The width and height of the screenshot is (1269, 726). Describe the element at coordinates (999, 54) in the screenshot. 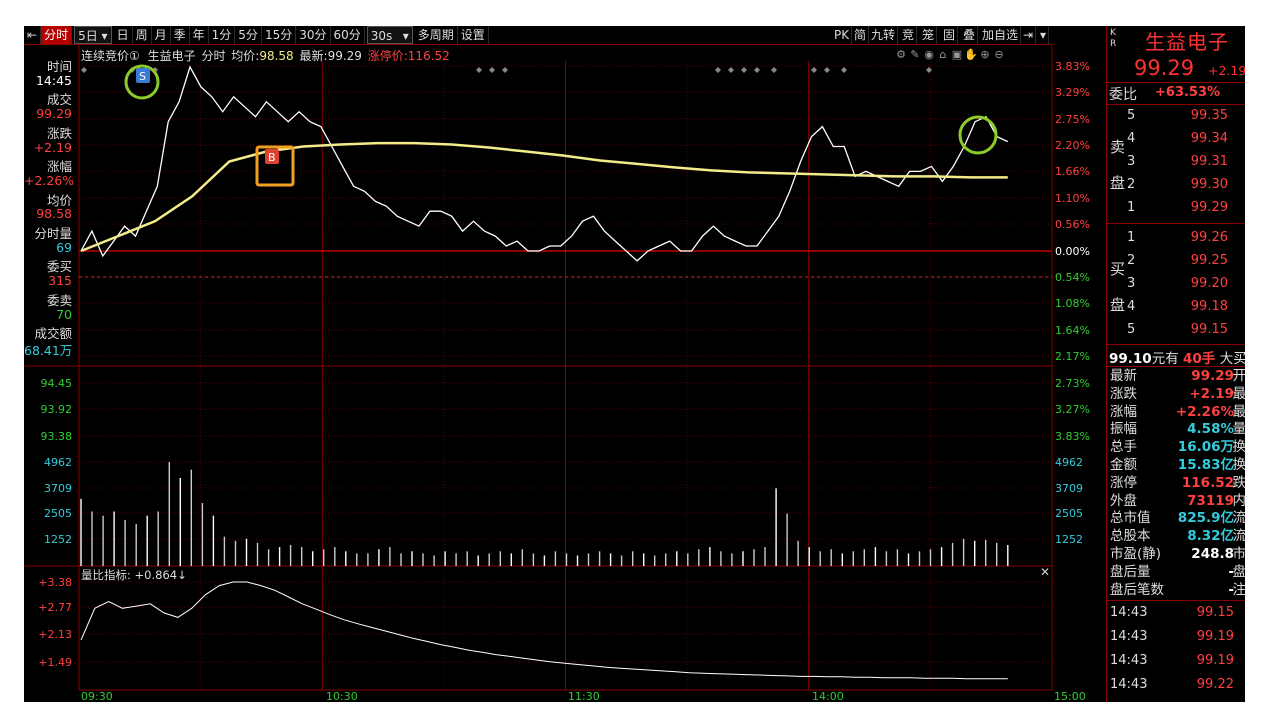

I see `zoom-out-icon: ⊖` at that location.